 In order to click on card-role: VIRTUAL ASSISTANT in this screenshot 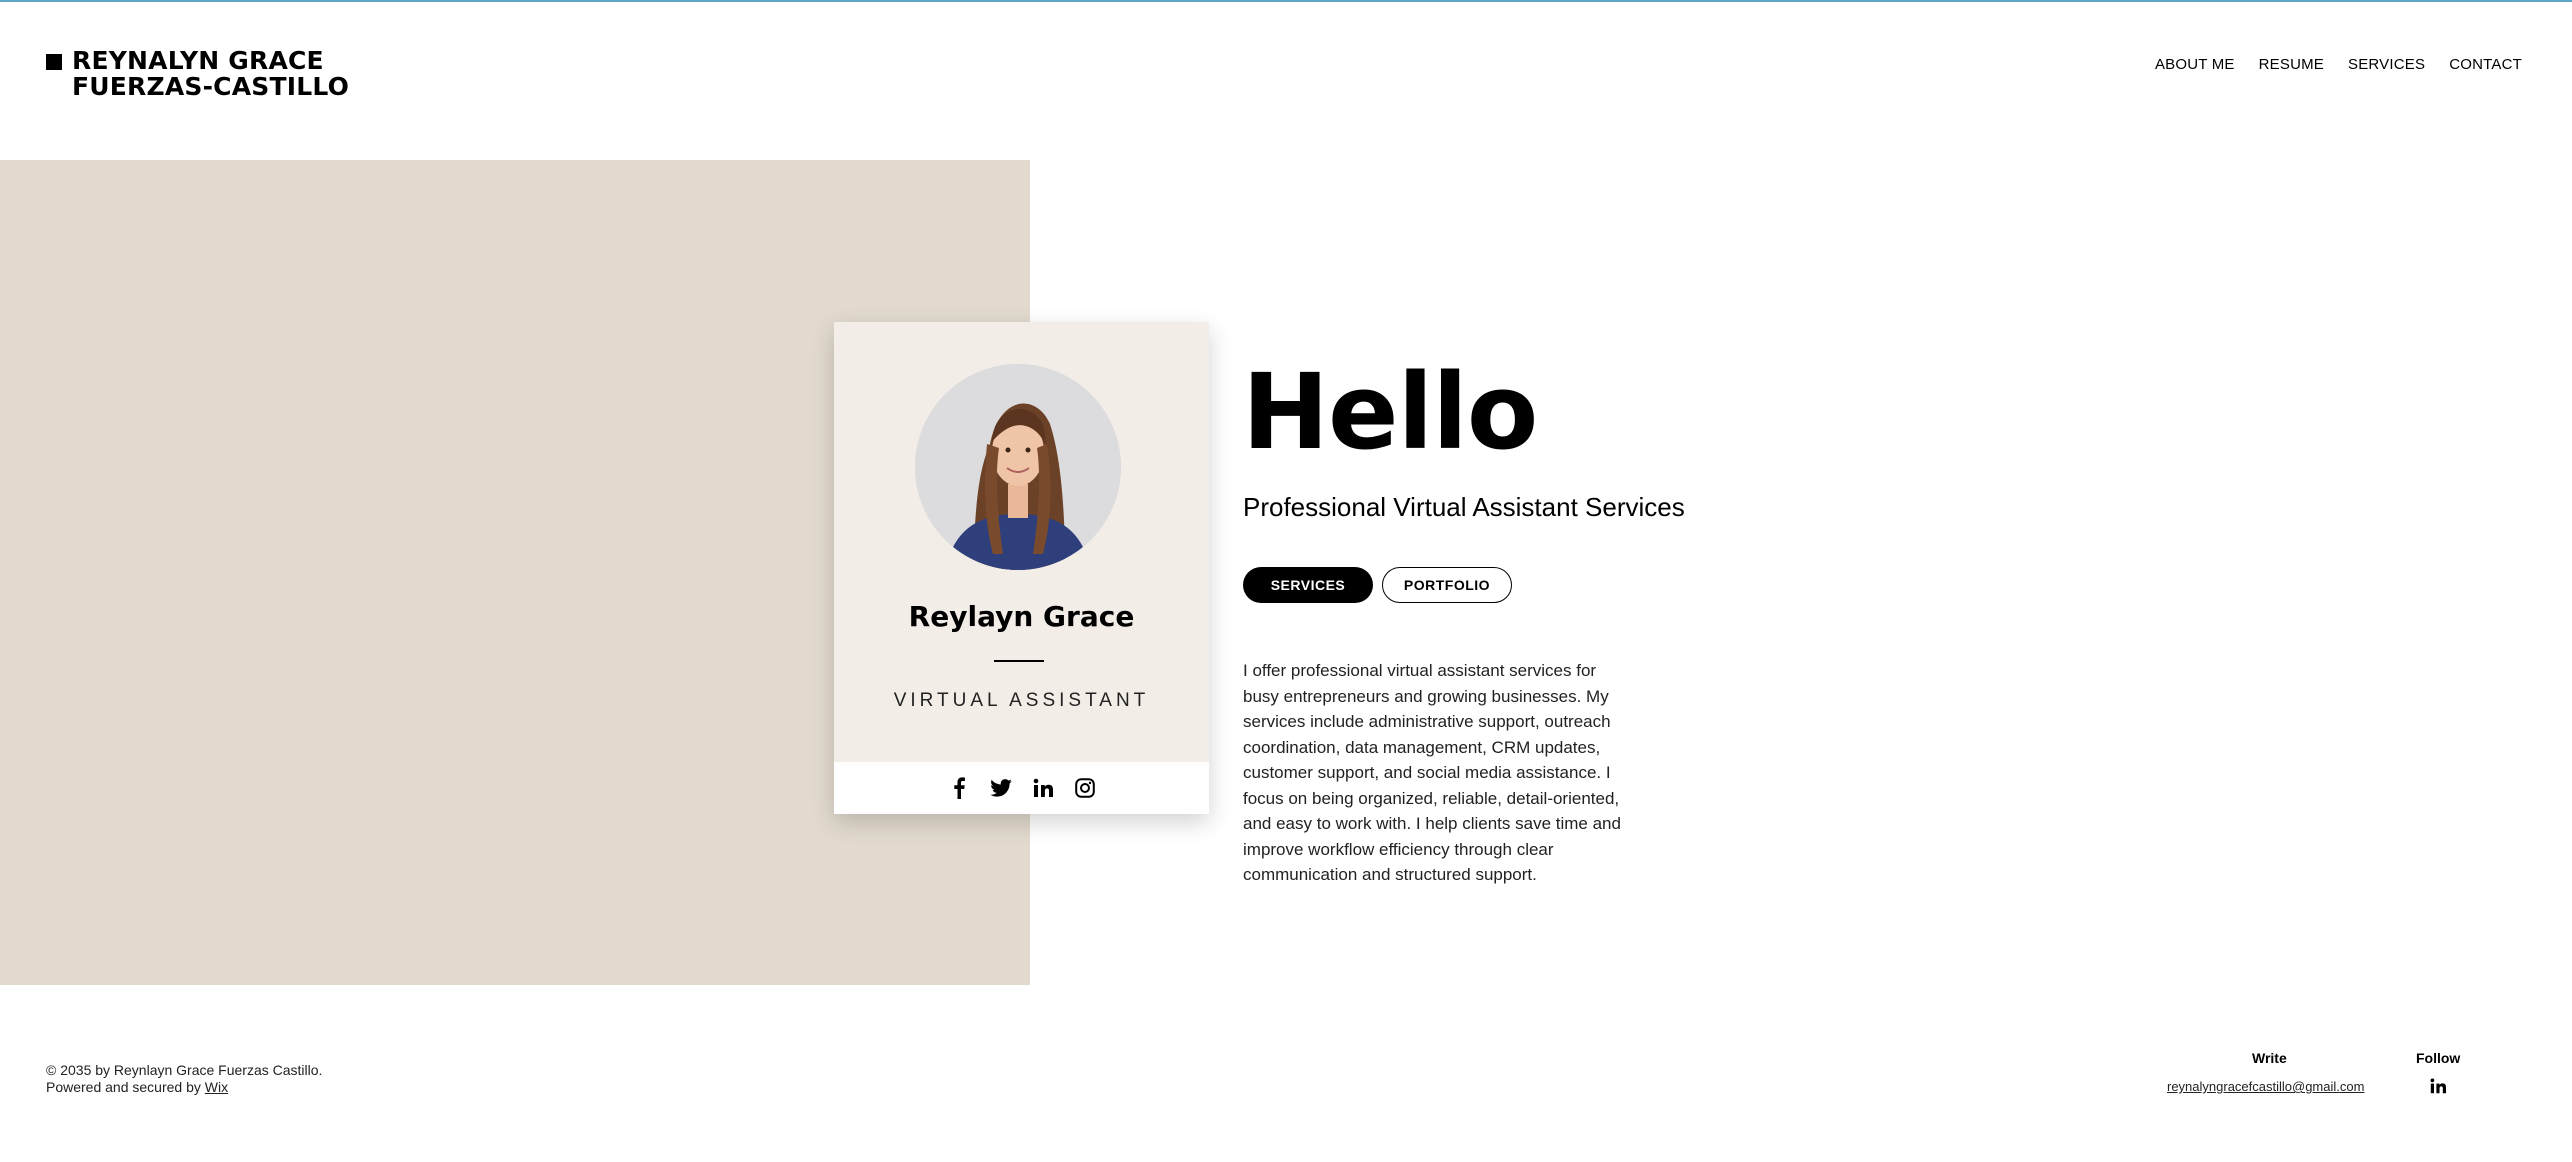, I will do `click(1021, 700)`.